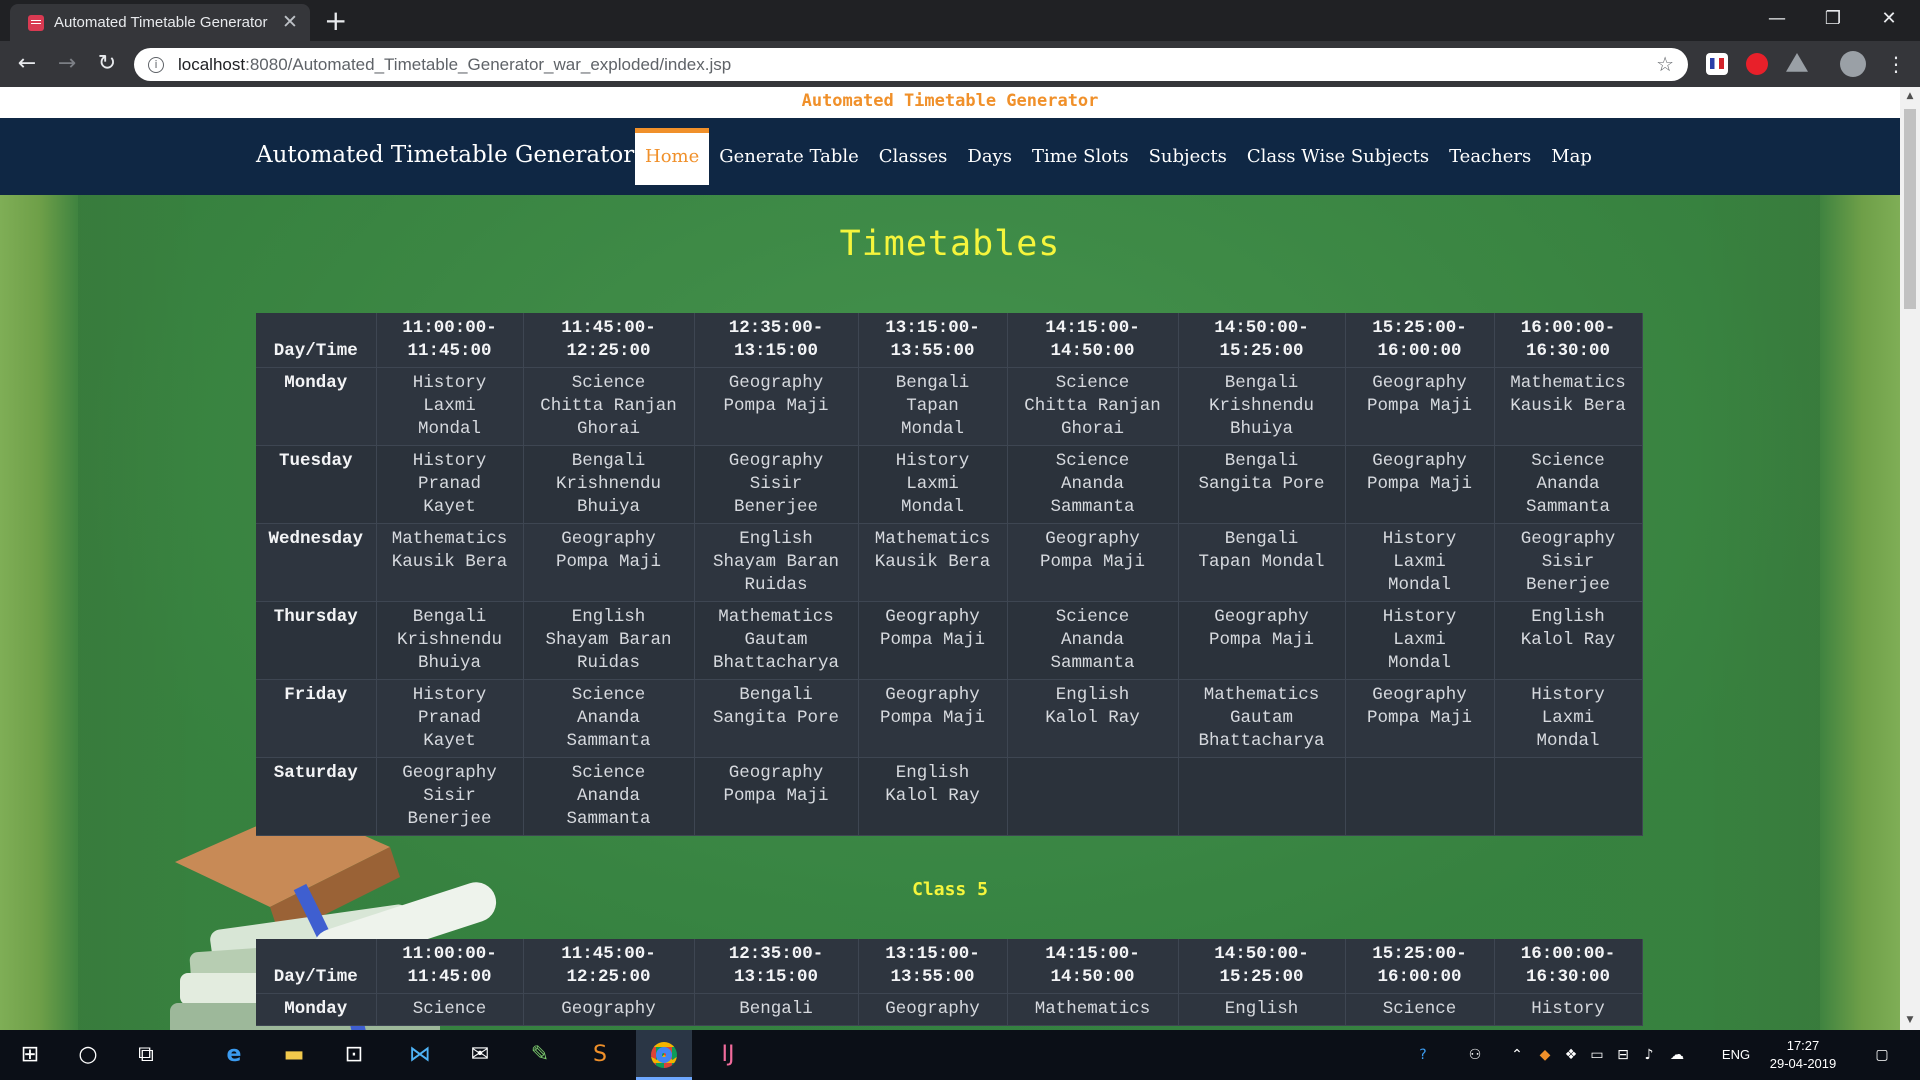  Describe the element at coordinates (354, 1055) in the screenshot. I see `store-icon: ⊡` at that location.